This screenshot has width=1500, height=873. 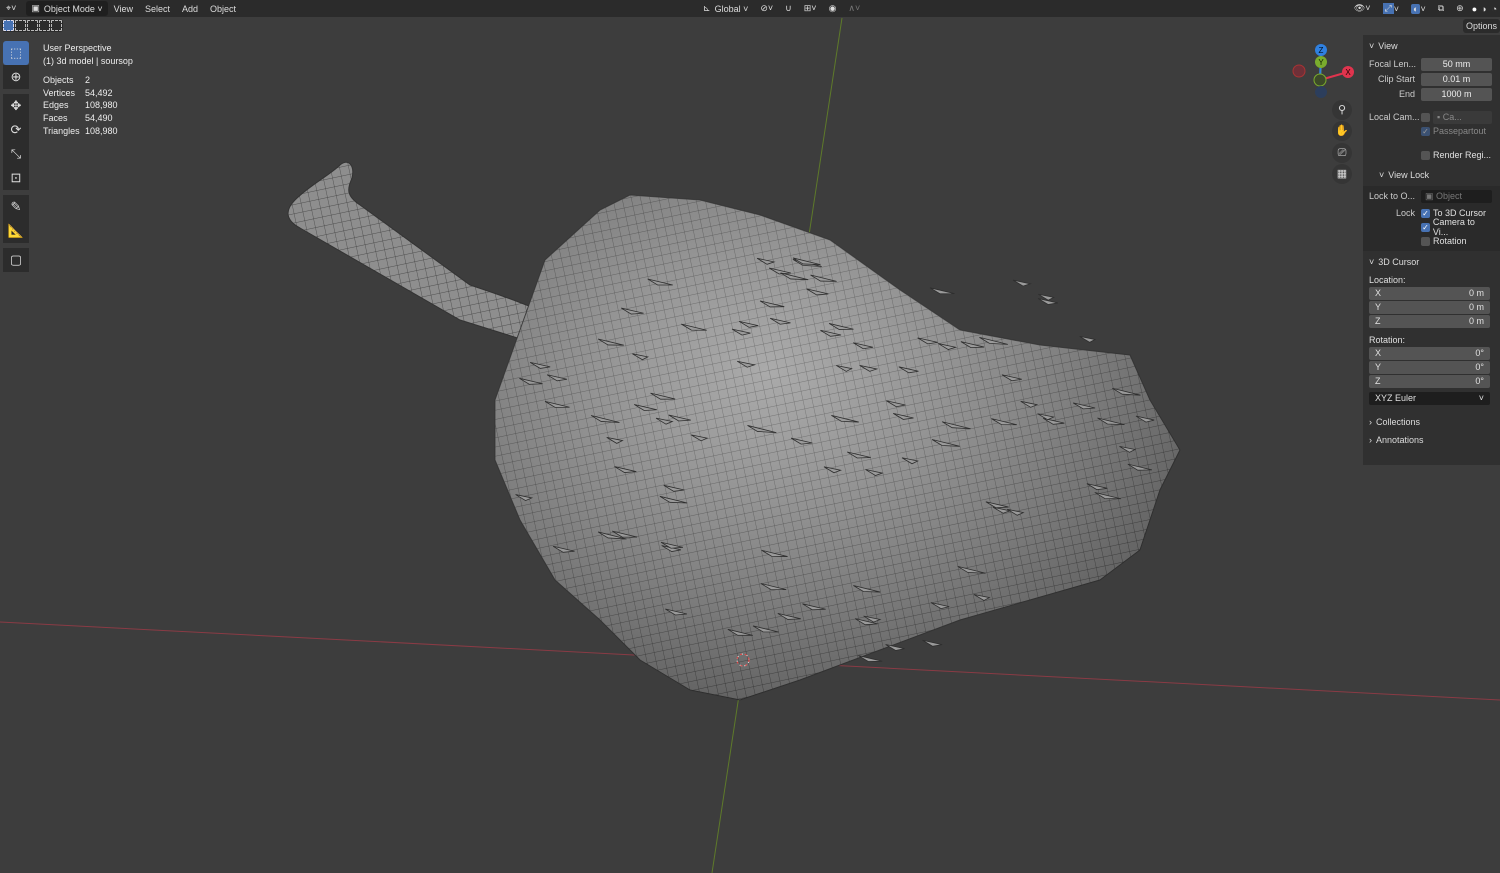 I want to click on transform-icon: ⊡, so click(x=16, y=177).